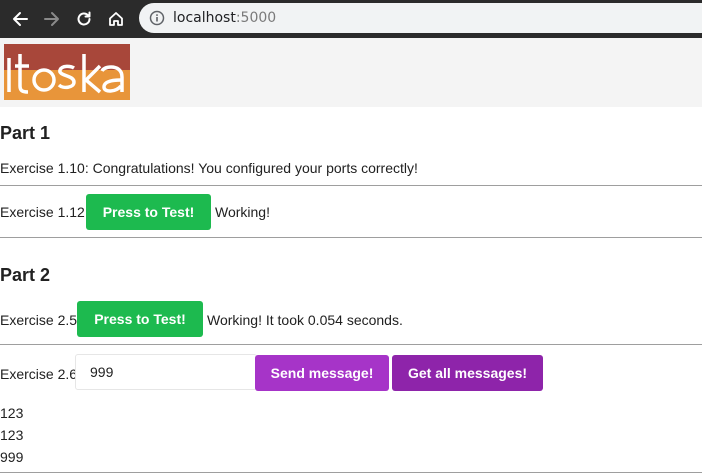 The width and height of the screenshot is (702, 476). Describe the element at coordinates (322, 373) in the screenshot. I see `send-message-button: Send message!` at that location.